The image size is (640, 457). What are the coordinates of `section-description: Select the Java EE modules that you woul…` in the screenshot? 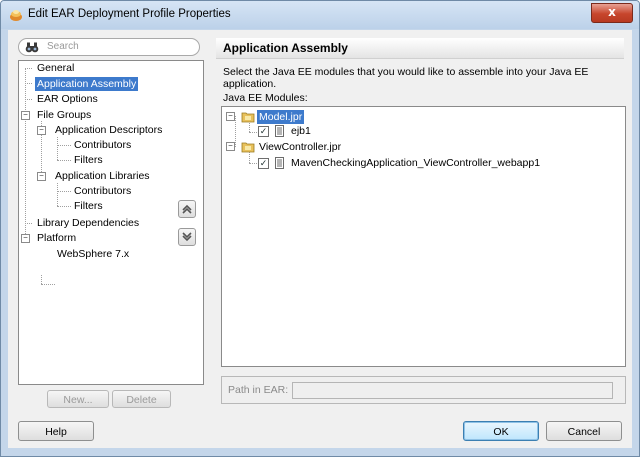 It's located at (406, 78).